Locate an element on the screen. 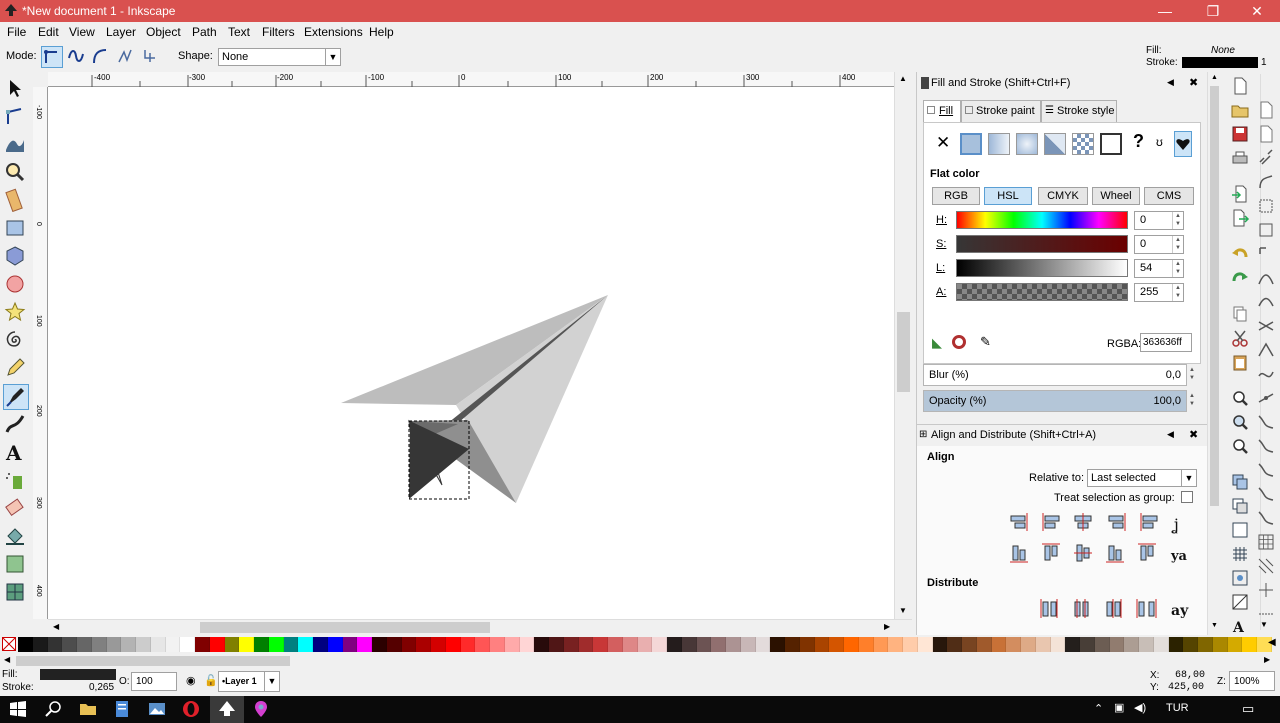  center-vertical-axis-button is located at coordinates (1083, 522).